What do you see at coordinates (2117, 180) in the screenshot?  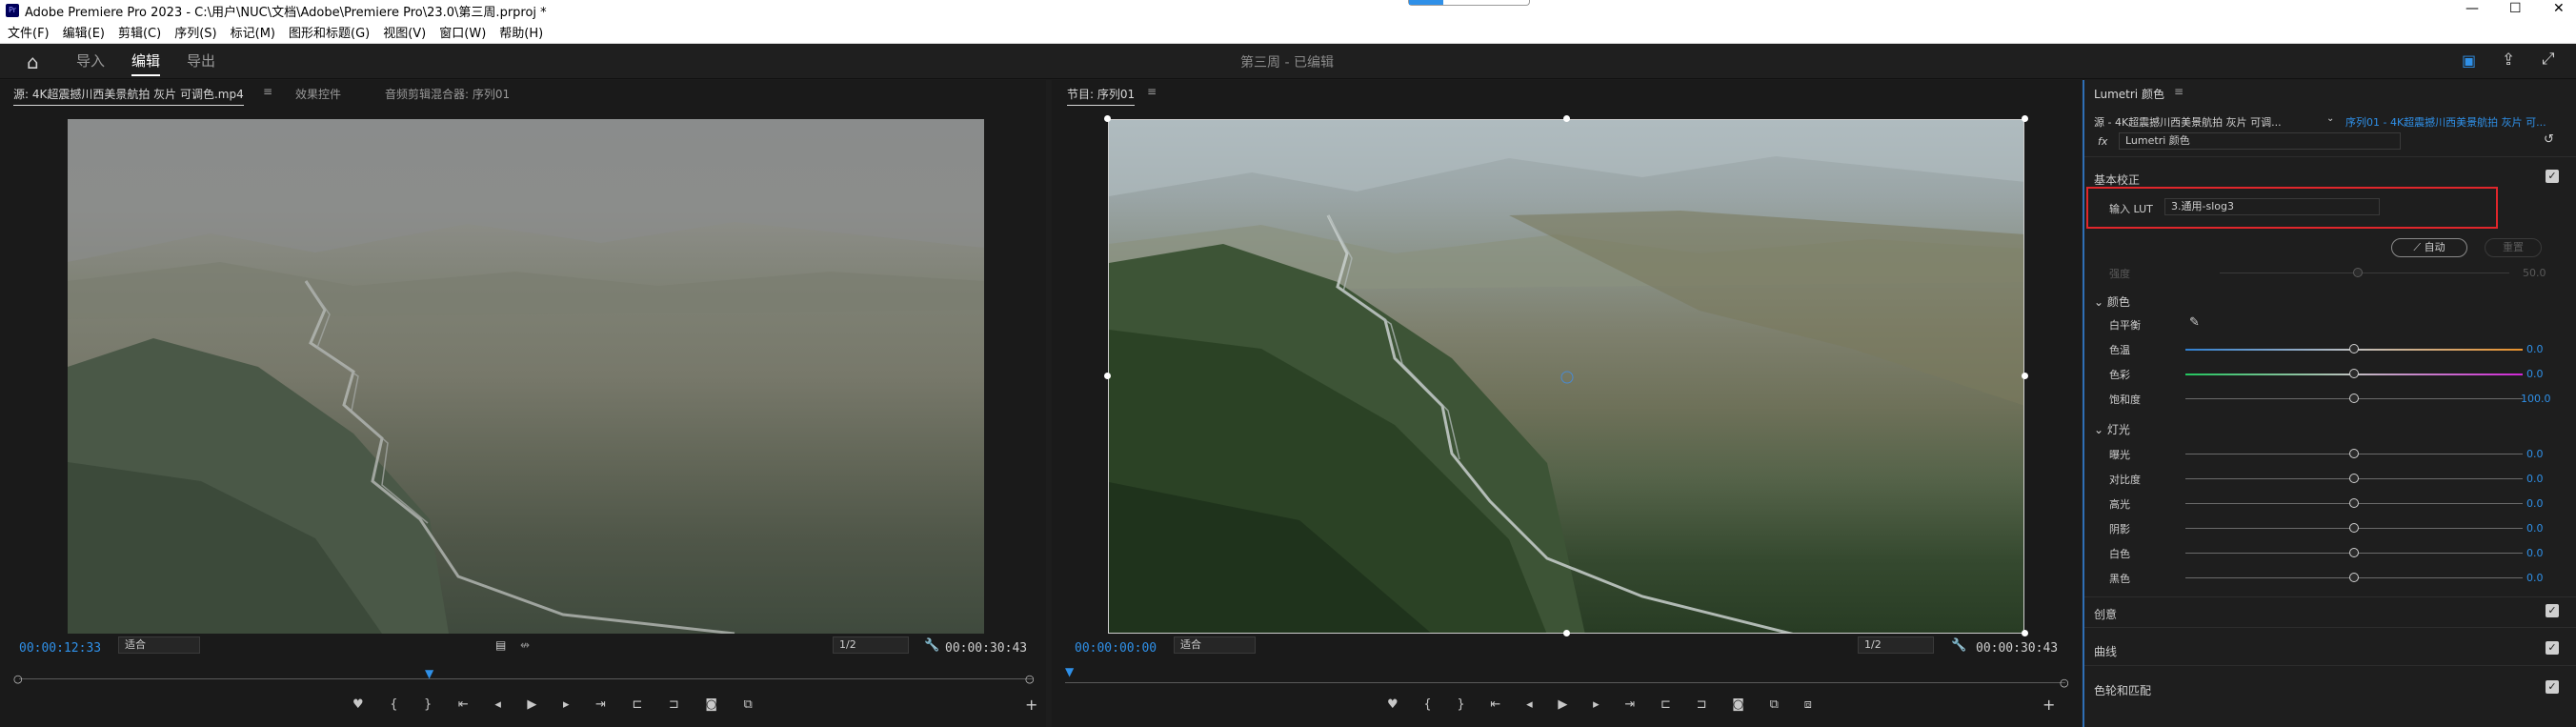 I see `basic-correction-header: 基本校正` at bounding box center [2117, 180].